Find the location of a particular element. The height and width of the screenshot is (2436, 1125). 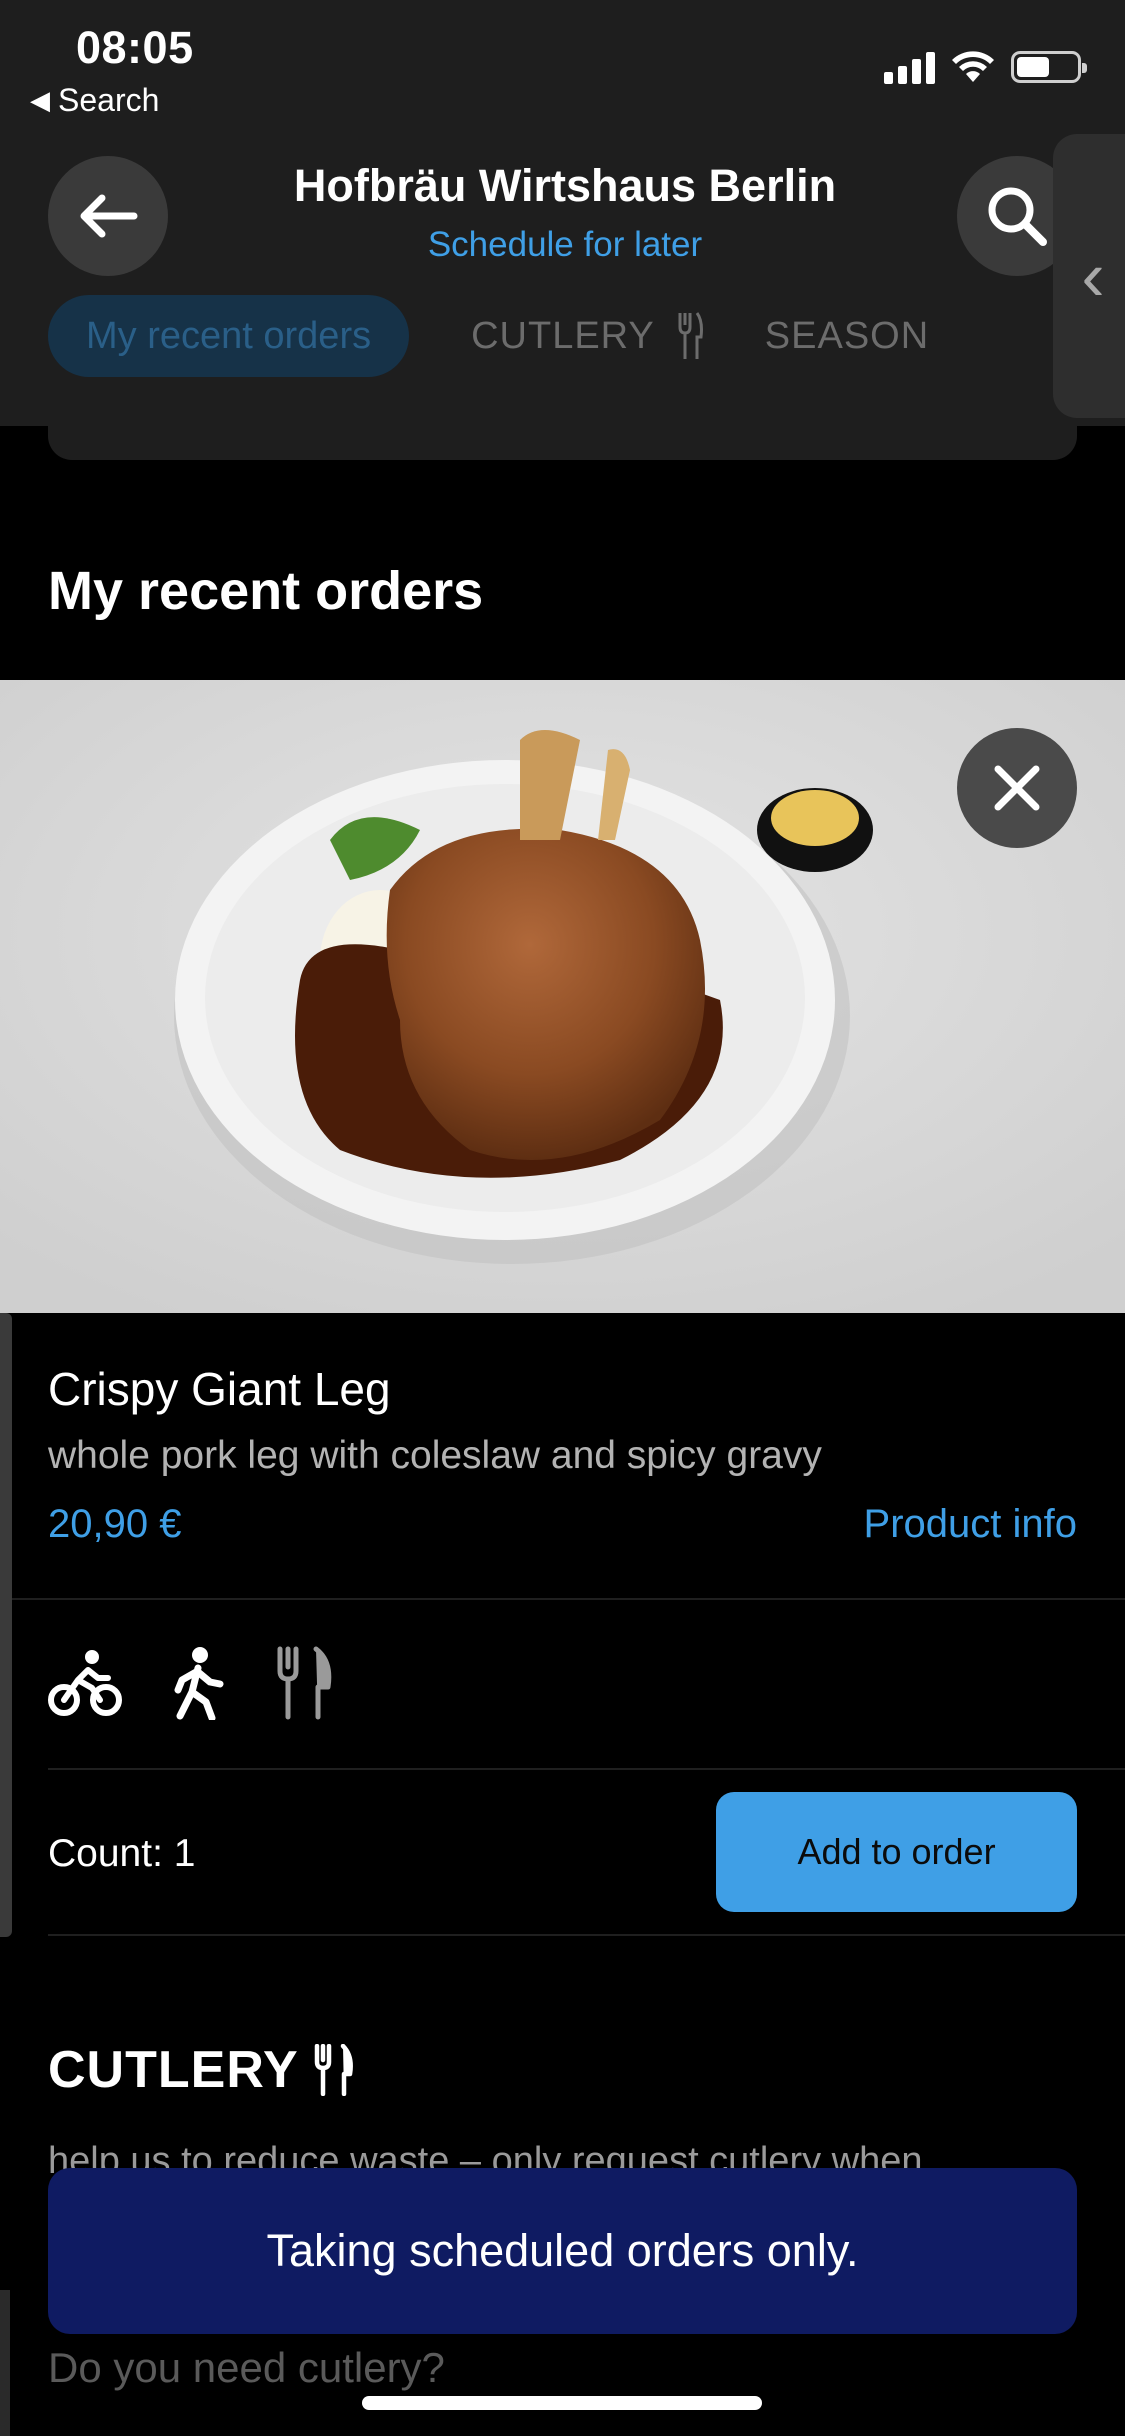

close-icon is located at coordinates (1017, 788).